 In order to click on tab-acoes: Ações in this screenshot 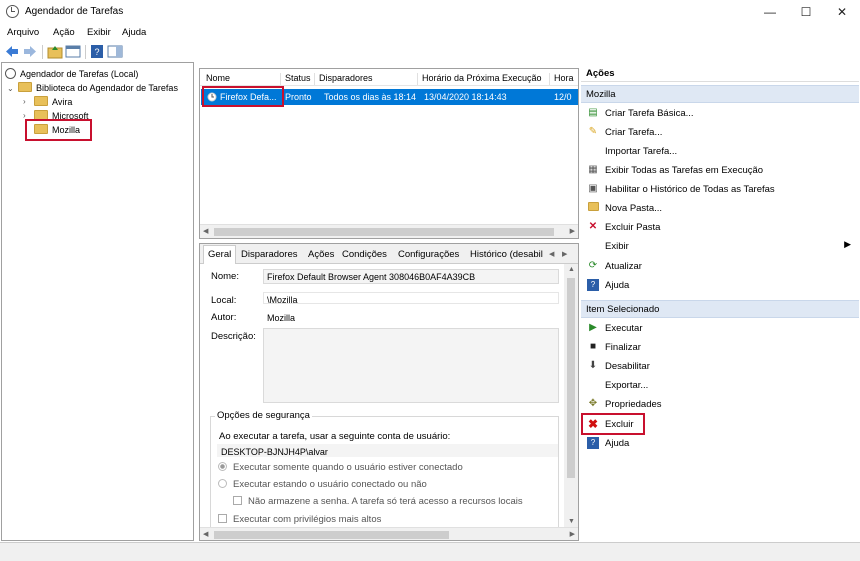, I will do `click(321, 254)`.